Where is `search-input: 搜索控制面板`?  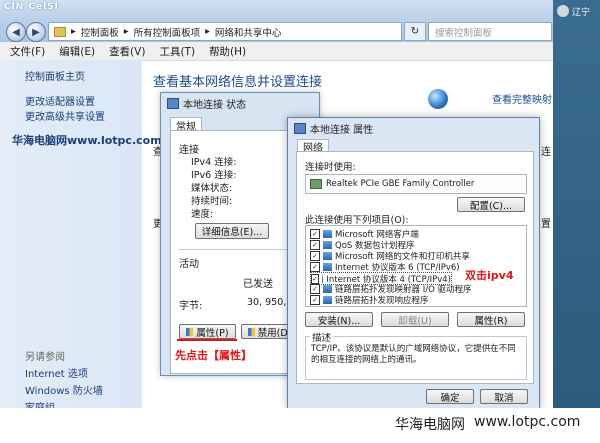 search-input: 搜索控制面板 is located at coordinates (490, 31).